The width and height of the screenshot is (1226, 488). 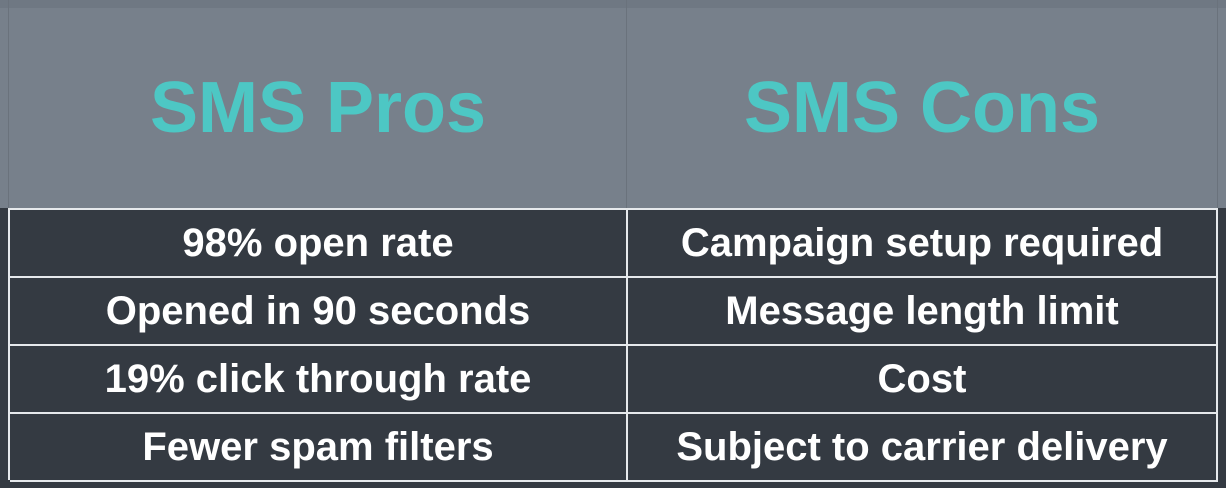 I want to click on con-cell: Subject to carrier delivery, so click(x=923, y=447).